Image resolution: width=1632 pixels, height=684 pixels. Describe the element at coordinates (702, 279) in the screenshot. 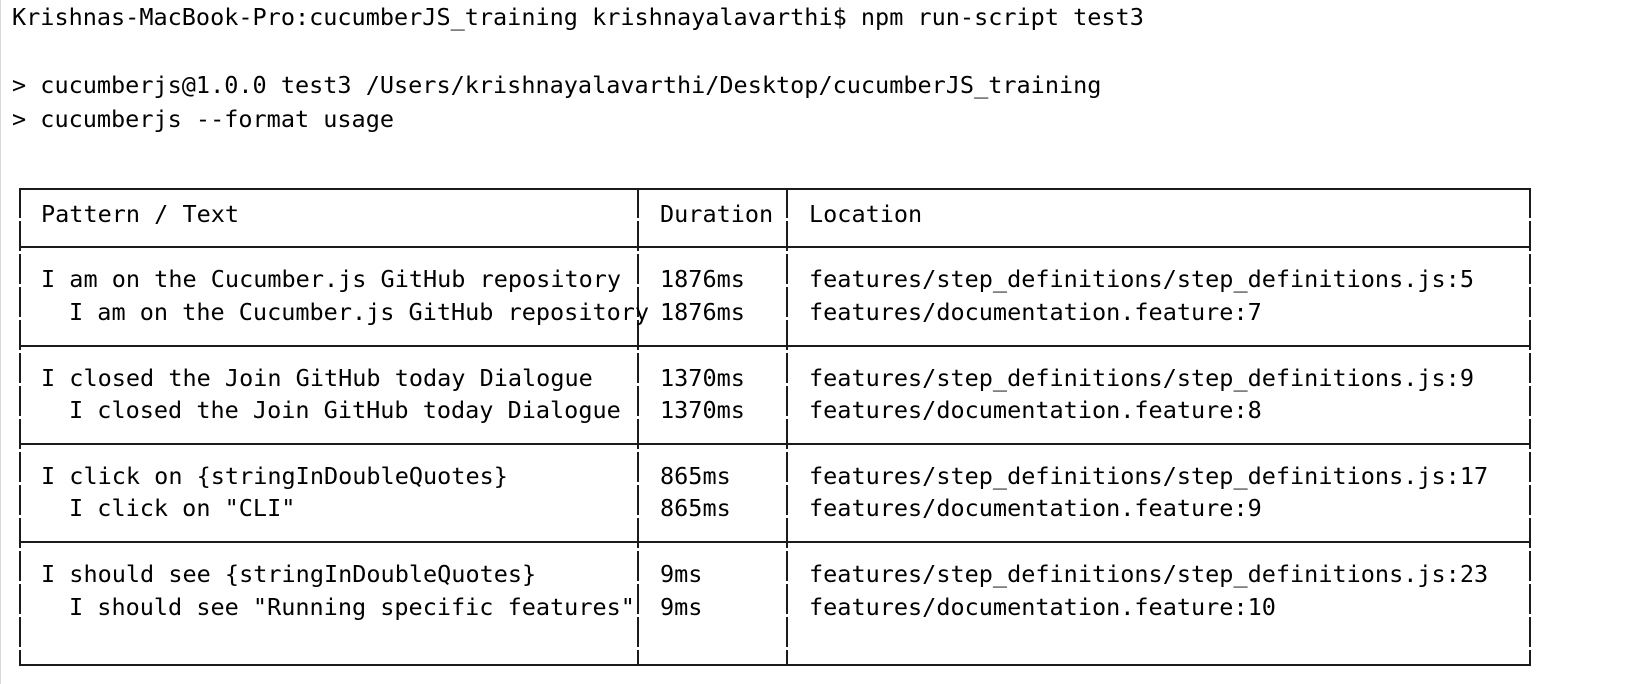

I see `step-pattern-duration: 1876ms` at that location.